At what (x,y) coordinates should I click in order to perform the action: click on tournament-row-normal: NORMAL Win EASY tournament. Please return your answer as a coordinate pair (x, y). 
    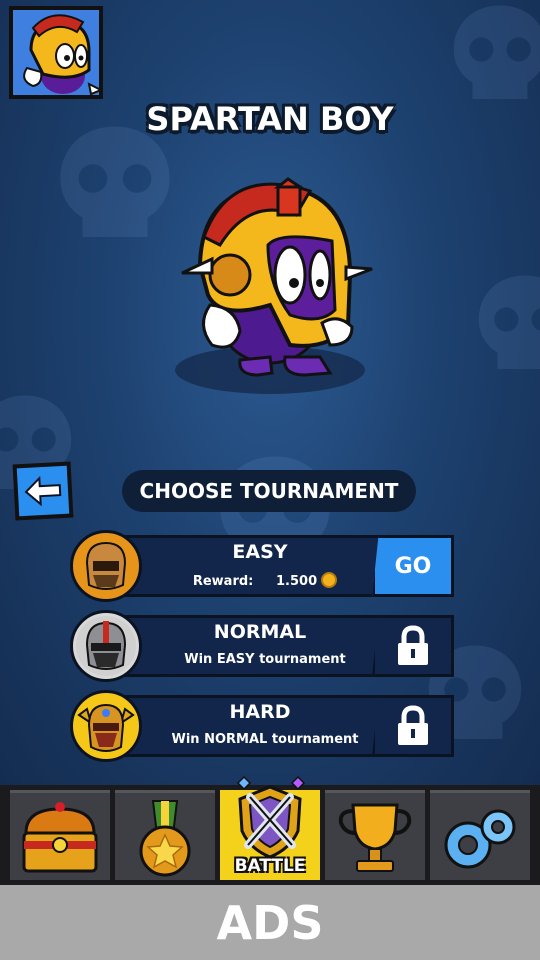
    Looking at the image, I should click on (265, 646).